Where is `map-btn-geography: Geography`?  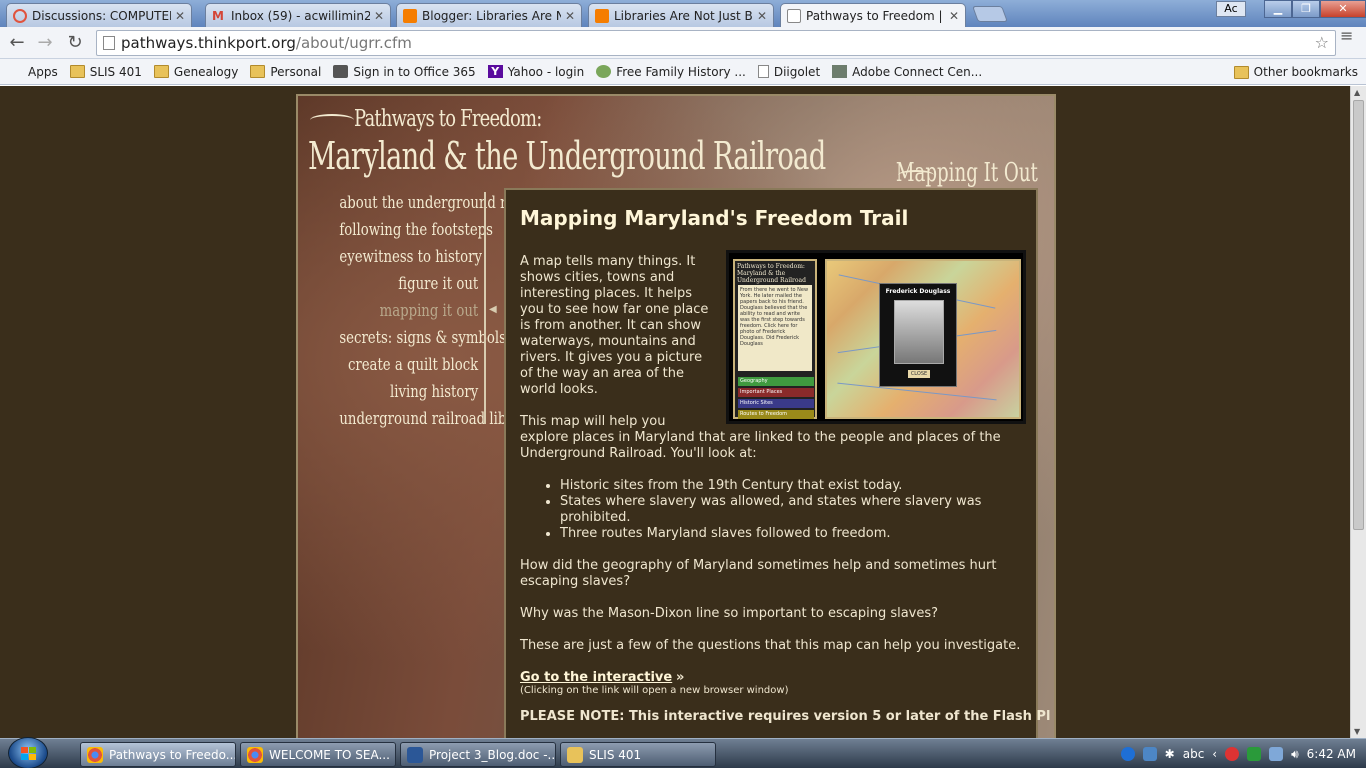 map-btn-geography: Geography is located at coordinates (776, 381).